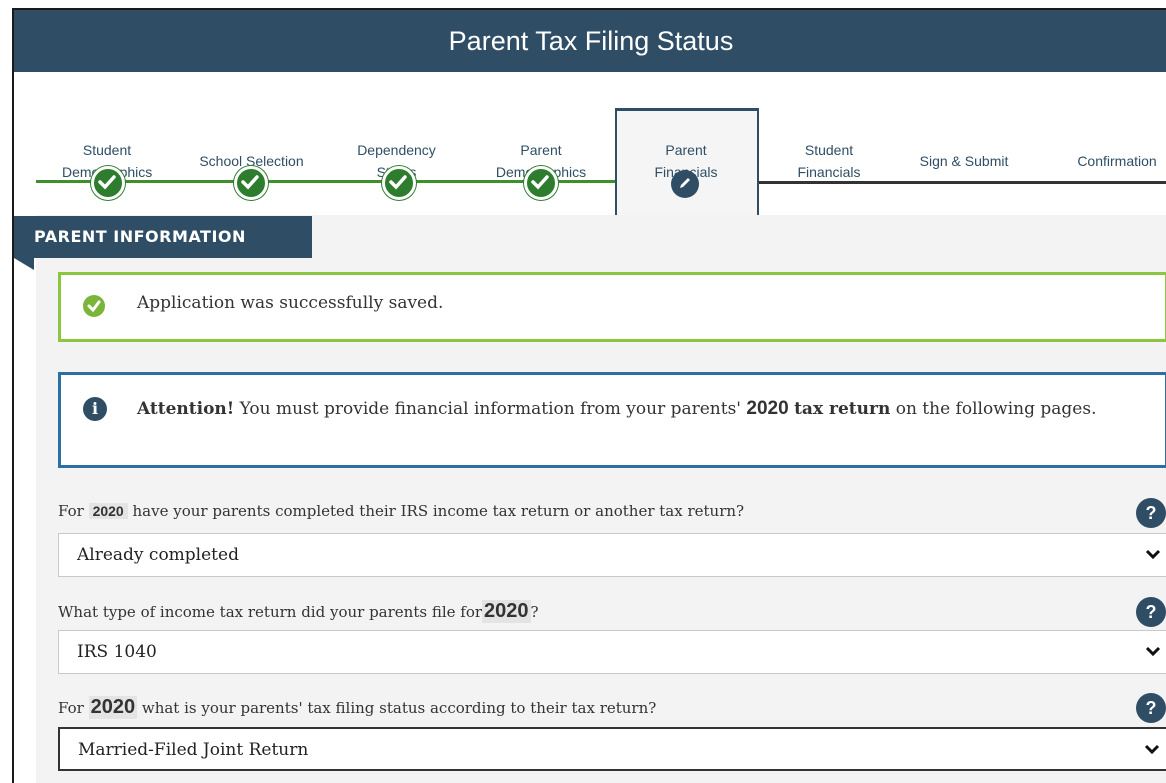 Image resolution: width=1166 pixels, height=783 pixels. I want to click on step-label: Sign & Submit, so click(964, 161).